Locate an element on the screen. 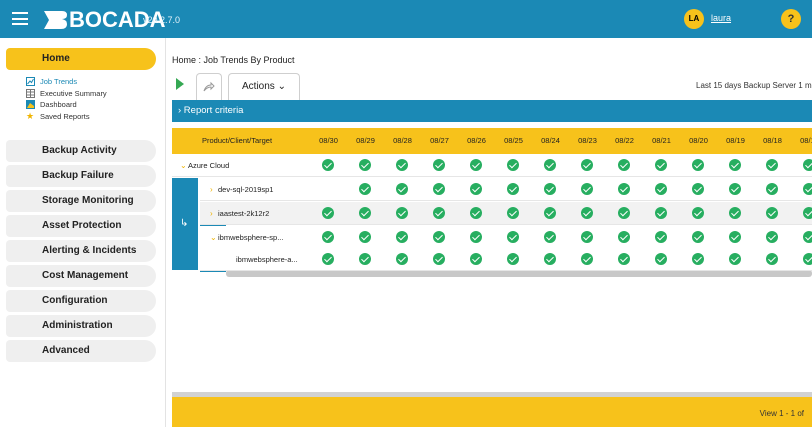  nav-home: Home is located at coordinates (81, 59).